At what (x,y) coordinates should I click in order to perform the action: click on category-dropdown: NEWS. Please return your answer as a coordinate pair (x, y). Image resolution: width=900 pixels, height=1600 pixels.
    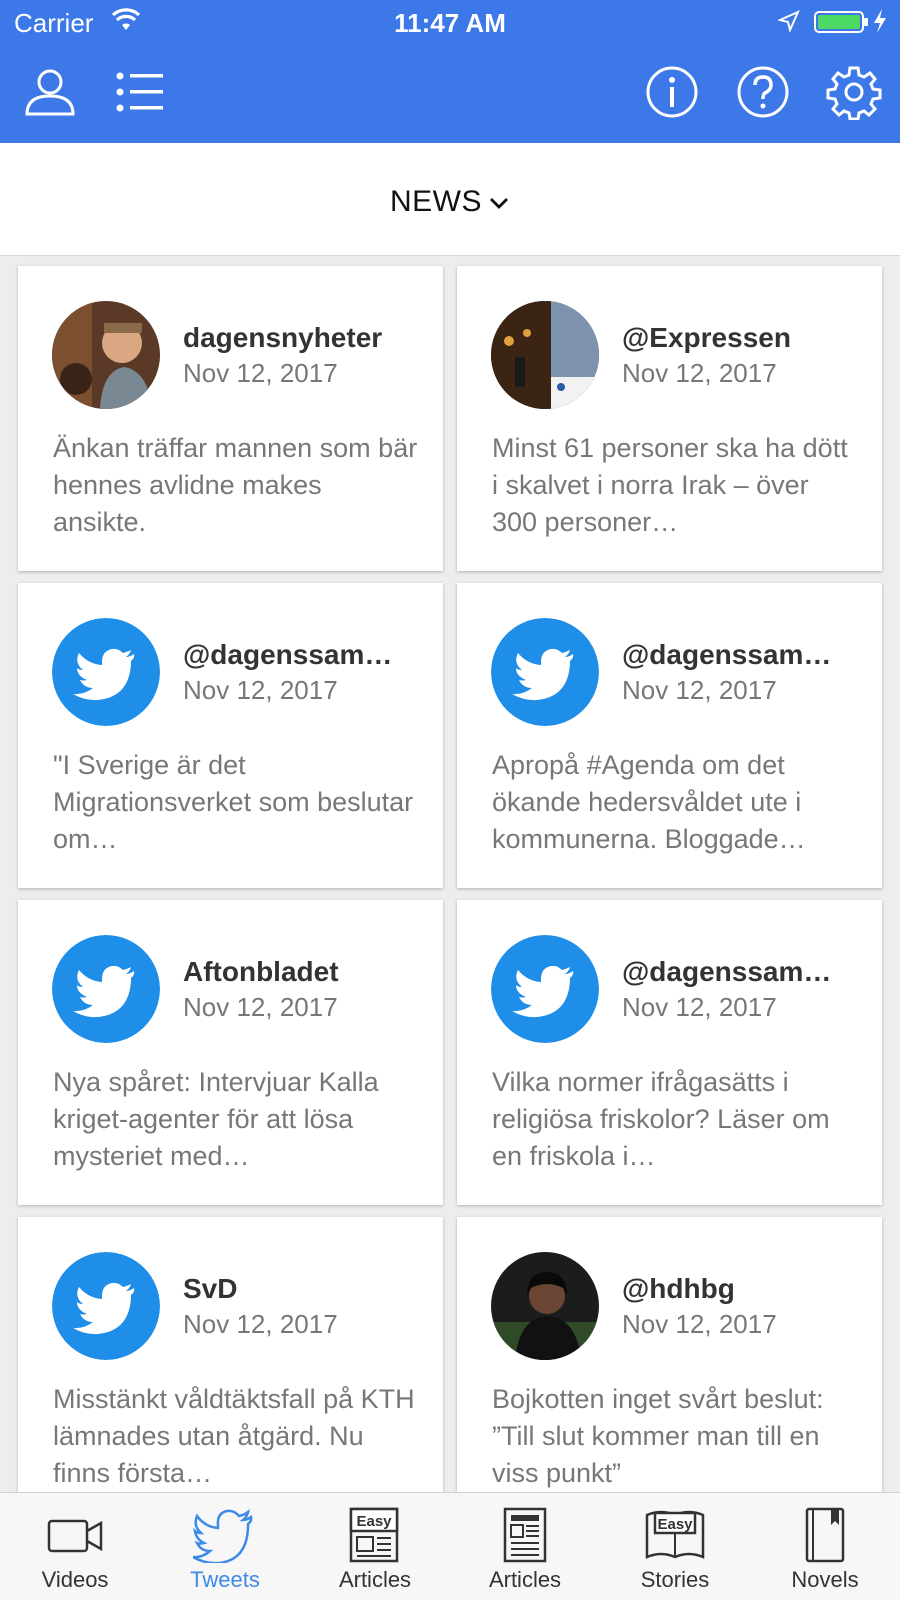
    Looking at the image, I should click on (450, 202).